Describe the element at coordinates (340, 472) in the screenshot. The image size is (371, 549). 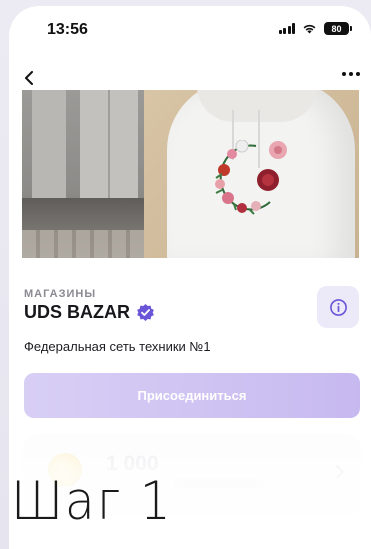
I see `chevron-right-icon` at that location.